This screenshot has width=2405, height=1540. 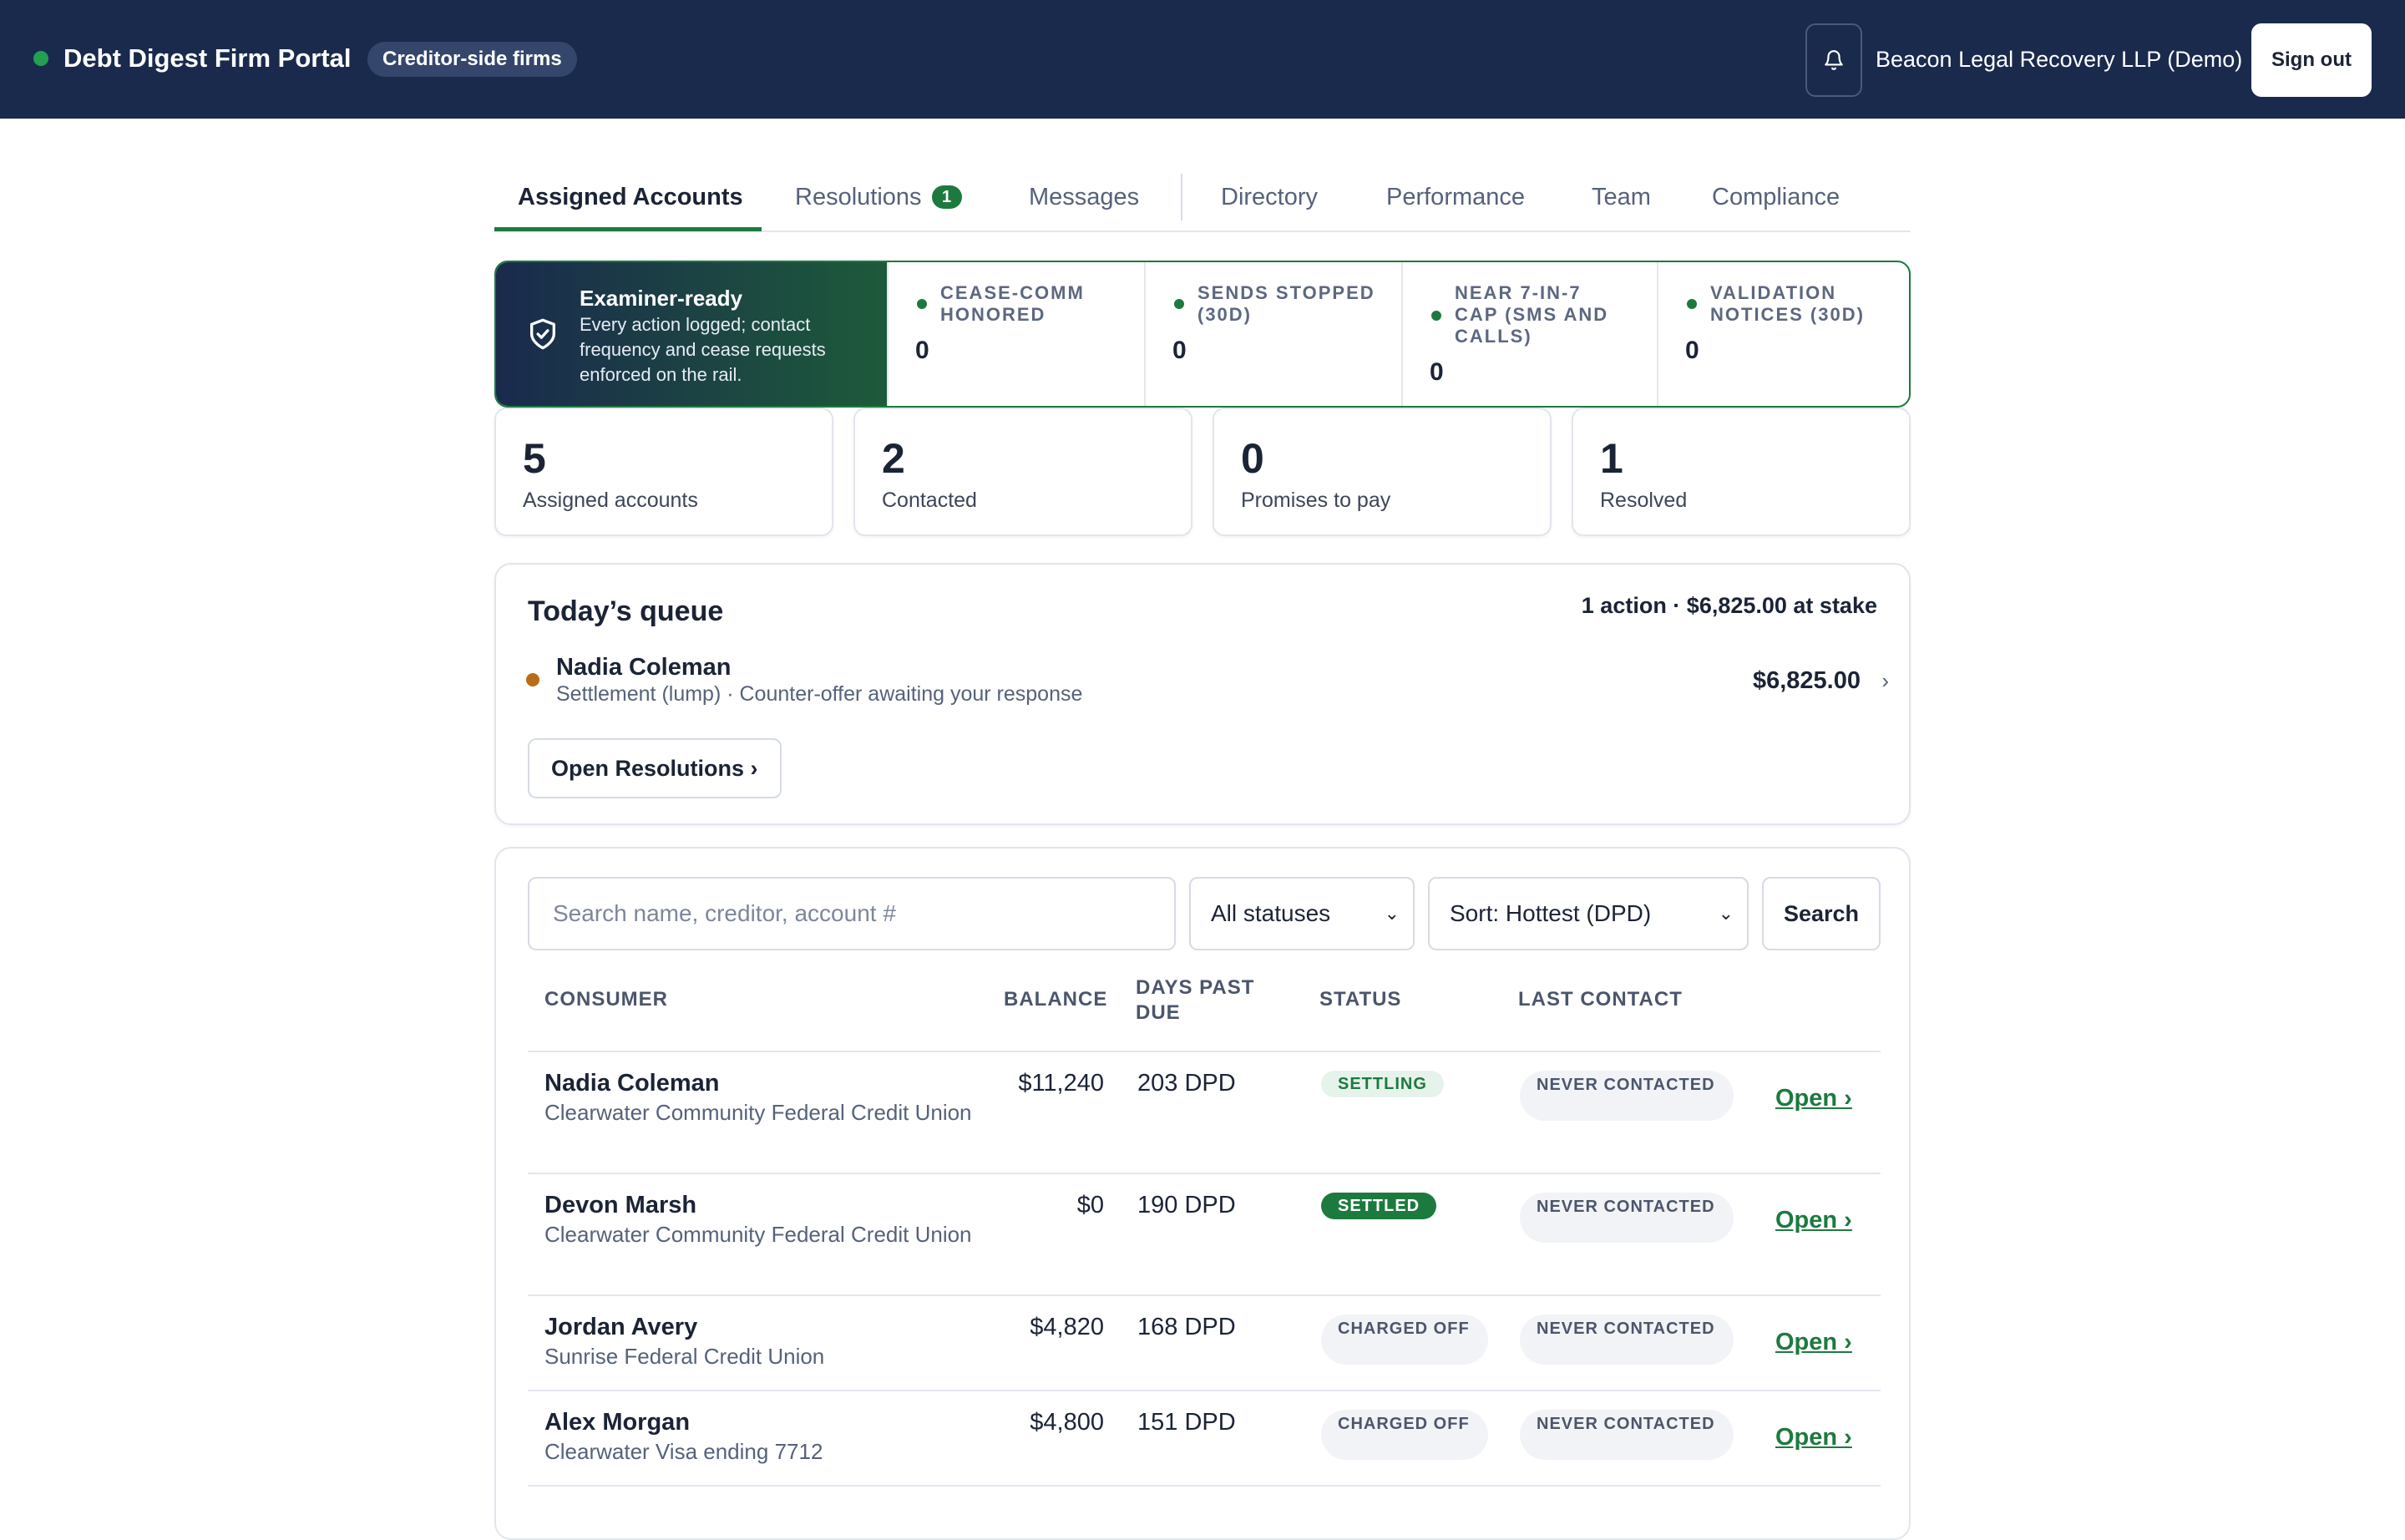 I want to click on queue-item-amount: $6,825.00, so click(x=1807, y=681).